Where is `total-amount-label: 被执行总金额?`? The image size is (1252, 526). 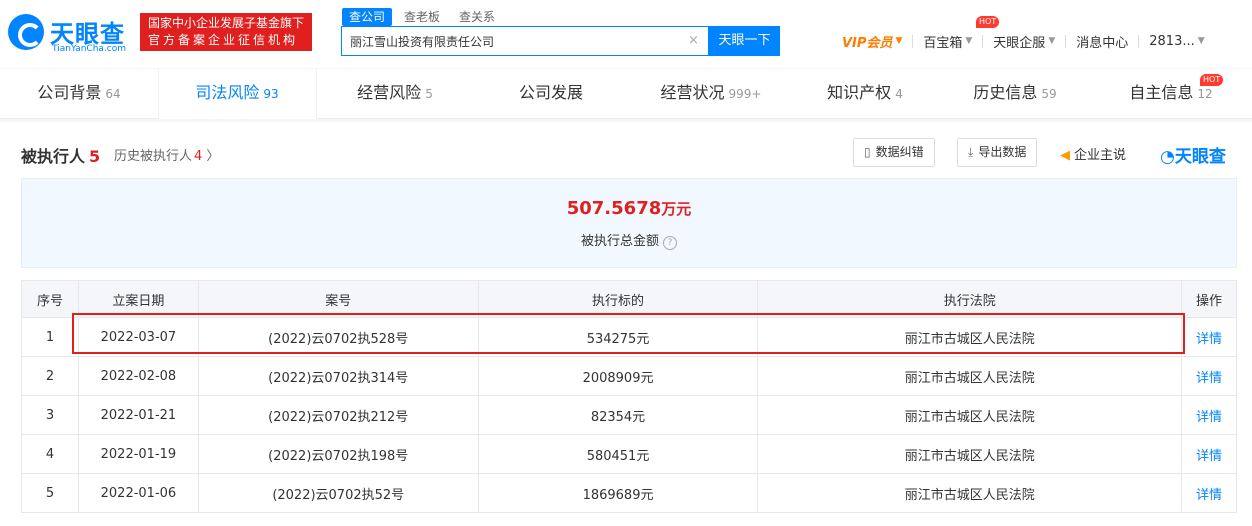
total-amount-label: 被执行总金额? is located at coordinates (629, 240).